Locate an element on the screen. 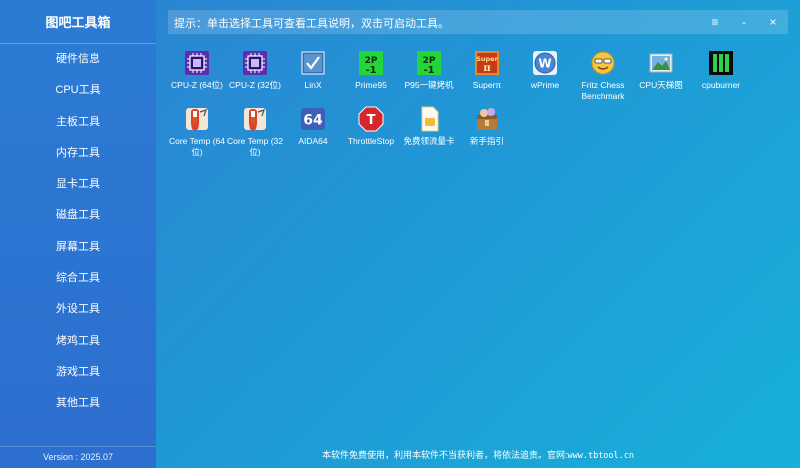 This screenshot has height=468, width=800. svg-text: W is located at coordinates (544, 64).